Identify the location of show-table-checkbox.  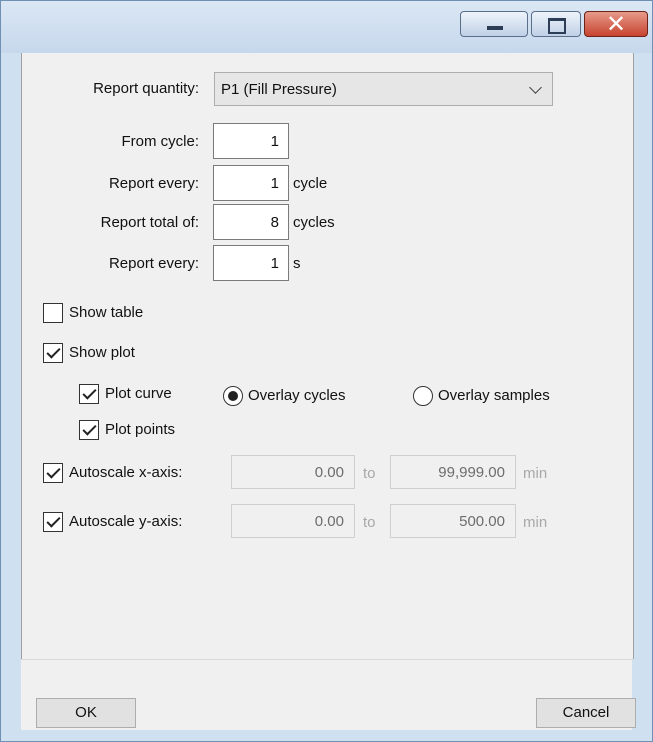
(53, 313).